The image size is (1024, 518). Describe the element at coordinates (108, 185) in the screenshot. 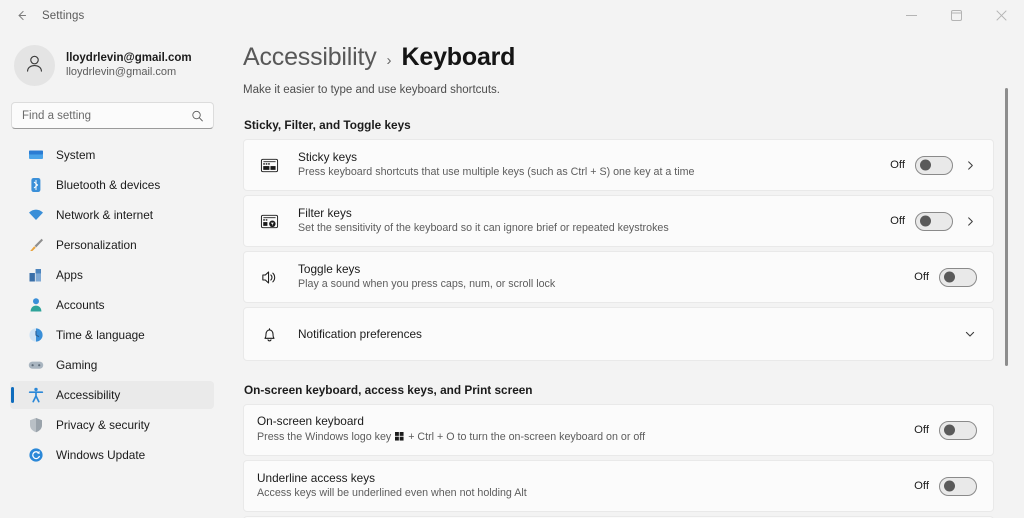

I see `sidebar-item-label: Bluetooth & devices` at that location.